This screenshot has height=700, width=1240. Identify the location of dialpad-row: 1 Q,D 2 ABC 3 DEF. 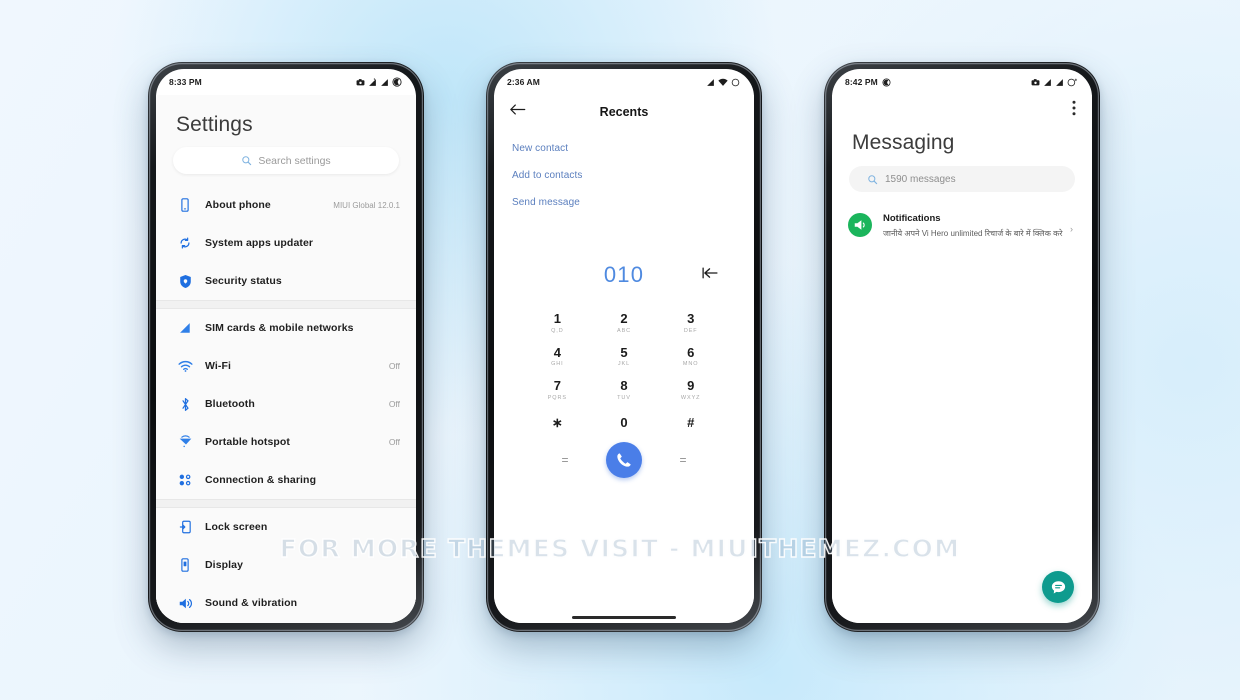
(624, 323).